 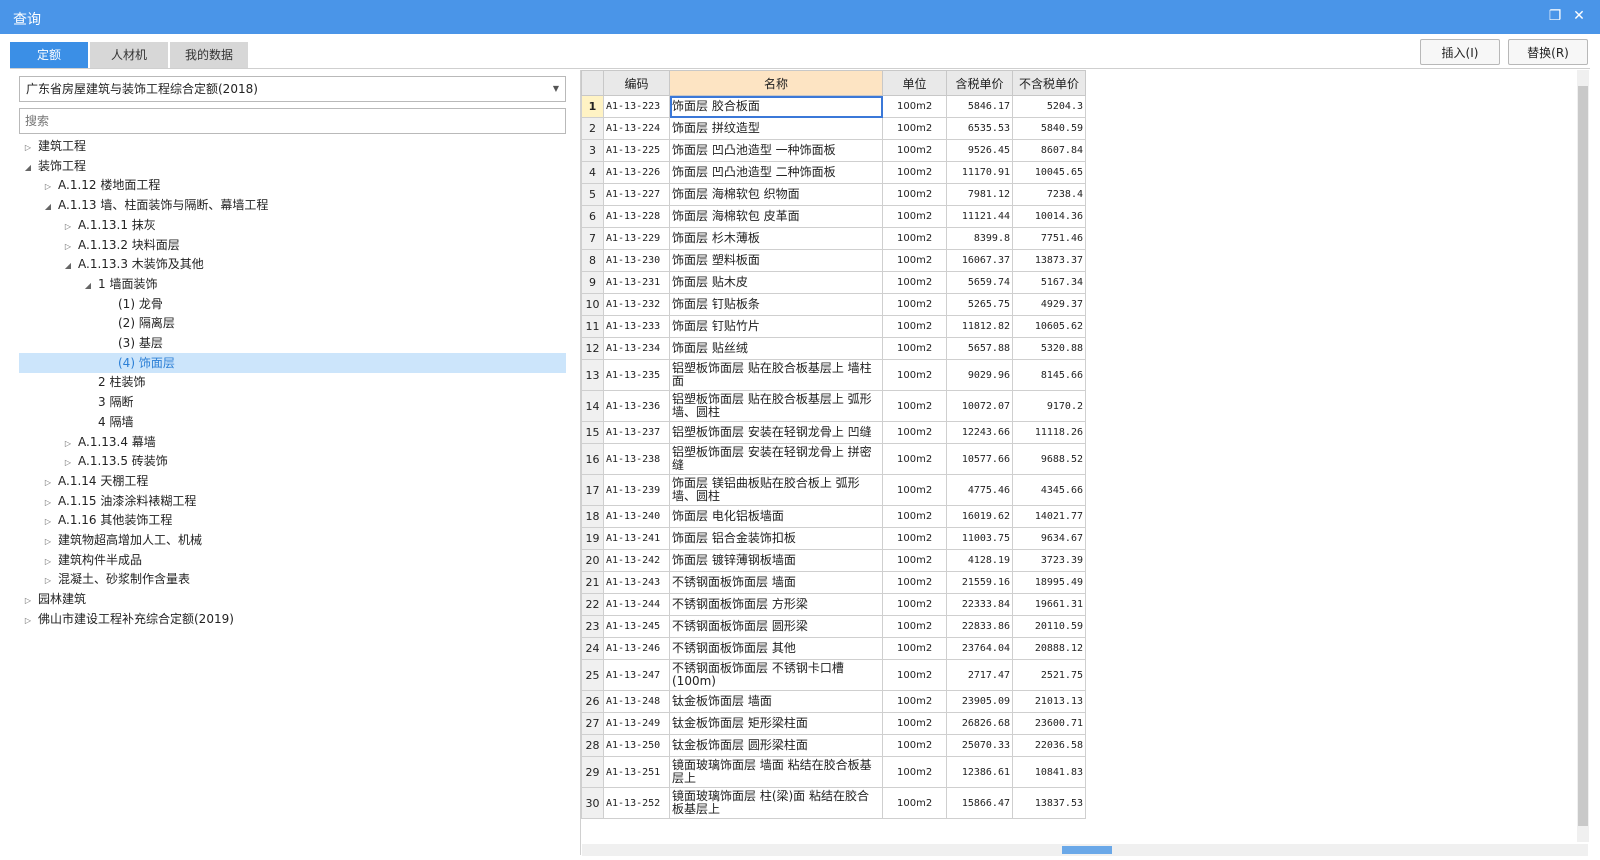 What do you see at coordinates (776, 150) in the screenshot?
I see `cell-name: 饰面层 凹凸池造型 一种饰面板` at bounding box center [776, 150].